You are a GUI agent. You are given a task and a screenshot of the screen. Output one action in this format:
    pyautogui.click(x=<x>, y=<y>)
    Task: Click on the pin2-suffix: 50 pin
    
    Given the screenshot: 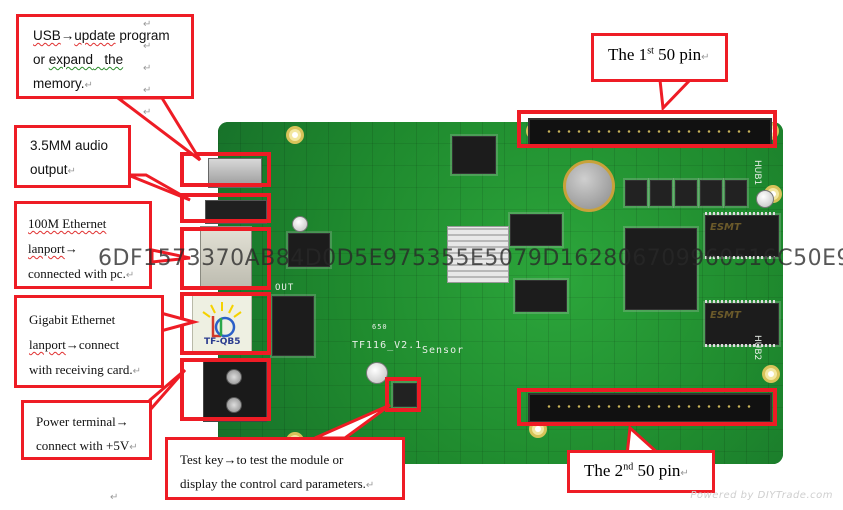 What is the action you would take?
    pyautogui.click(x=657, y=470)
    